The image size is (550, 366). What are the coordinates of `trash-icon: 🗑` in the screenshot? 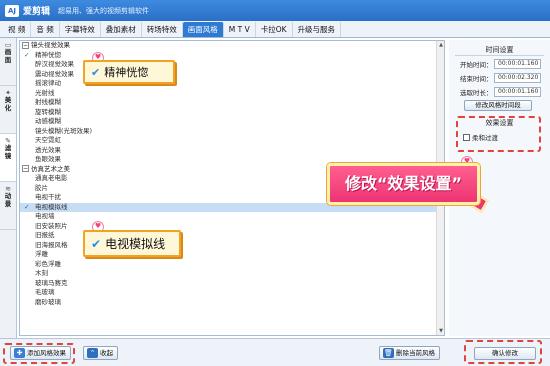 It's located at (388, 353).